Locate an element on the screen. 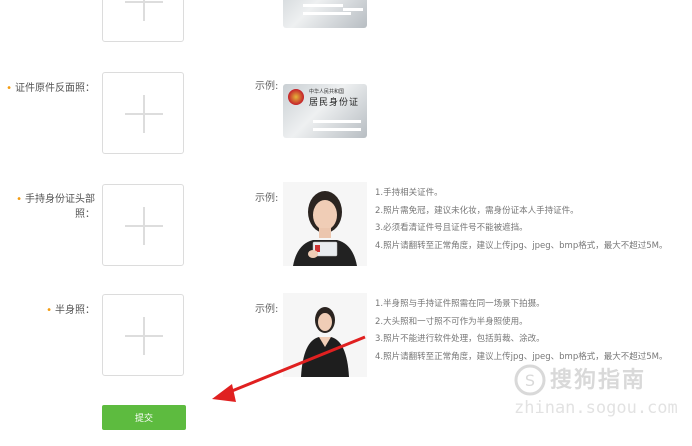 This screenshot has width=692, height=446. watermark: S 搜狗指南 zhinan.sogou.com is located at coordinates (597, 395).